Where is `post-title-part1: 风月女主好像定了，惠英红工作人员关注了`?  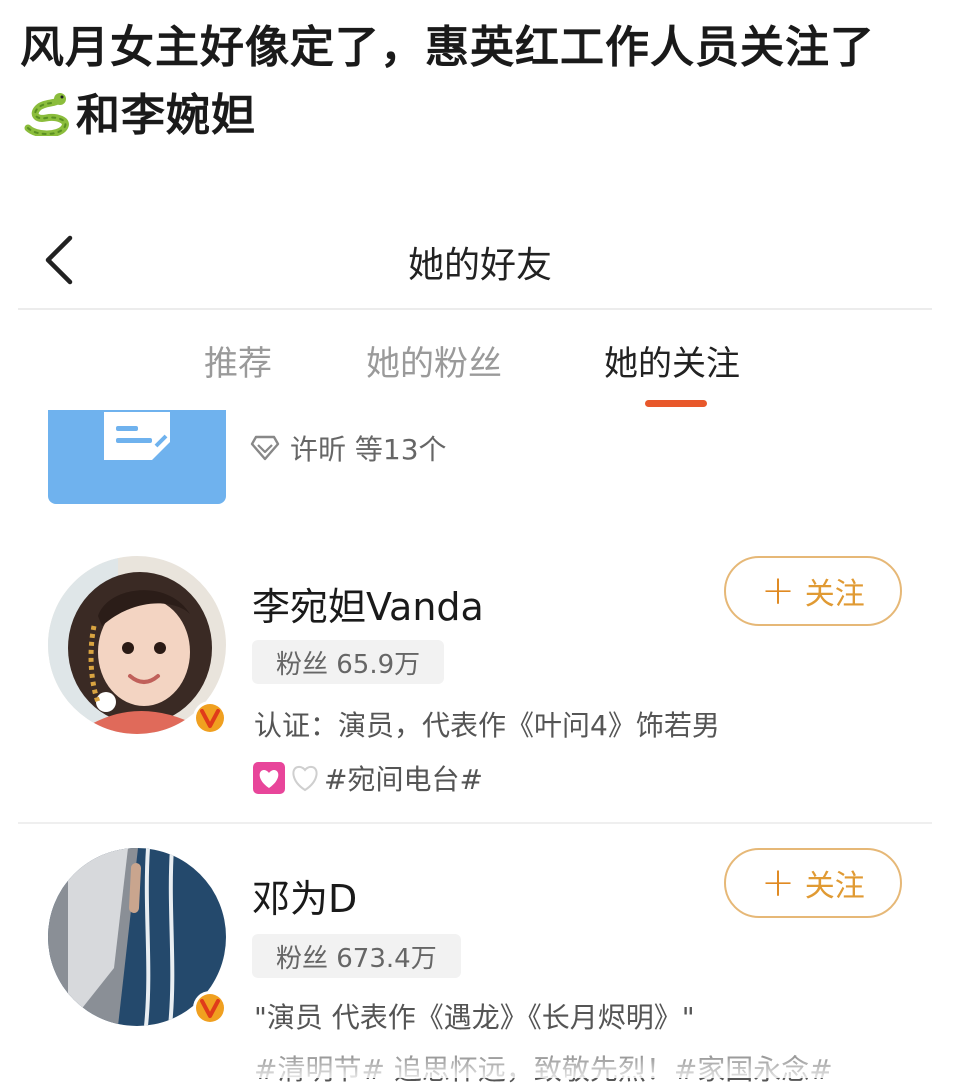 post-title-part1: 风月女主好像定了，惠英红工作人员关注了 is located at coordinates (447, 47).